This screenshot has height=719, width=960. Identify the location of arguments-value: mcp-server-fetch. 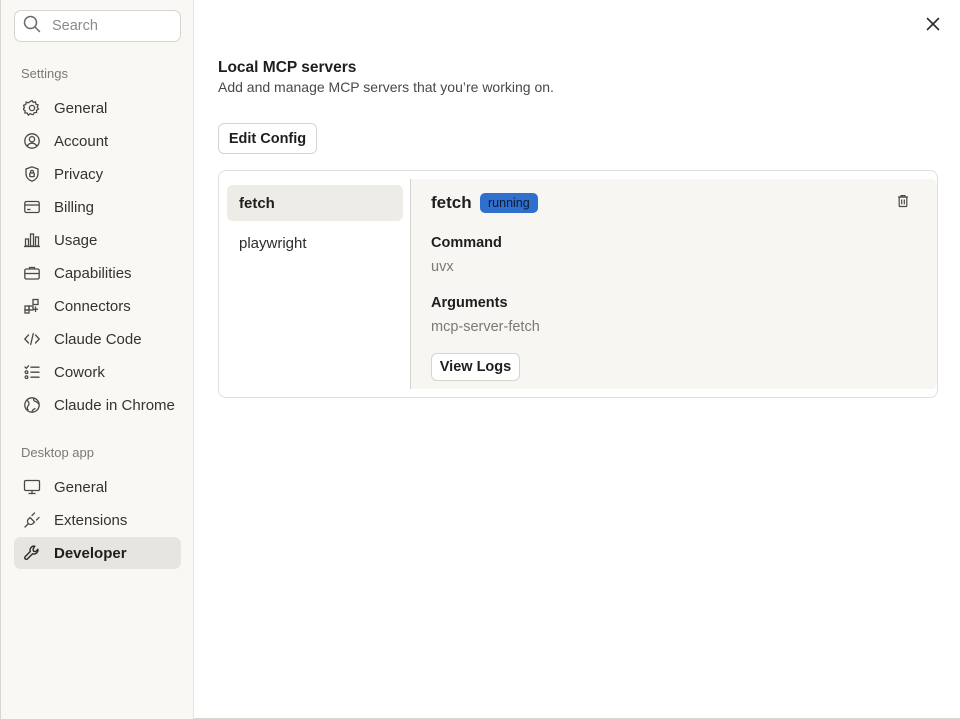
(485, 327).